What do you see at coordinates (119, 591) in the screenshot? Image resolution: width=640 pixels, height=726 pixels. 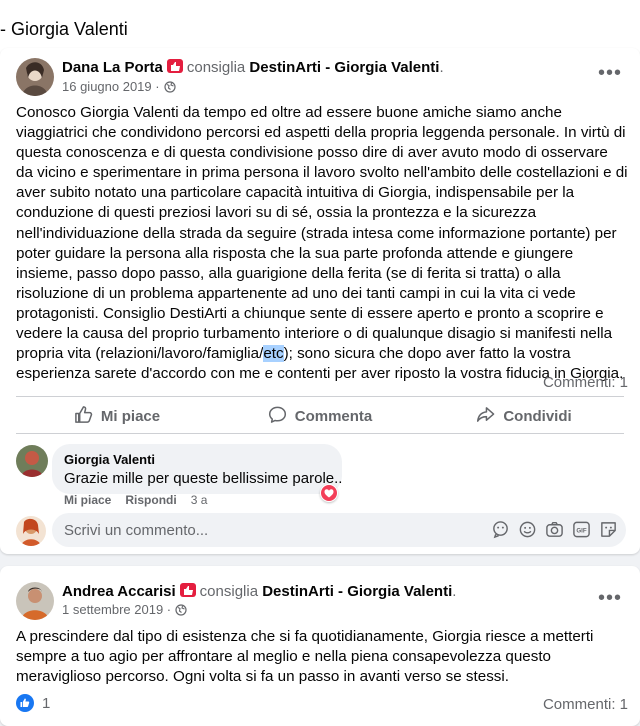 I see `author-name: Andrea Accarisi` at bounding box center [119, 591].